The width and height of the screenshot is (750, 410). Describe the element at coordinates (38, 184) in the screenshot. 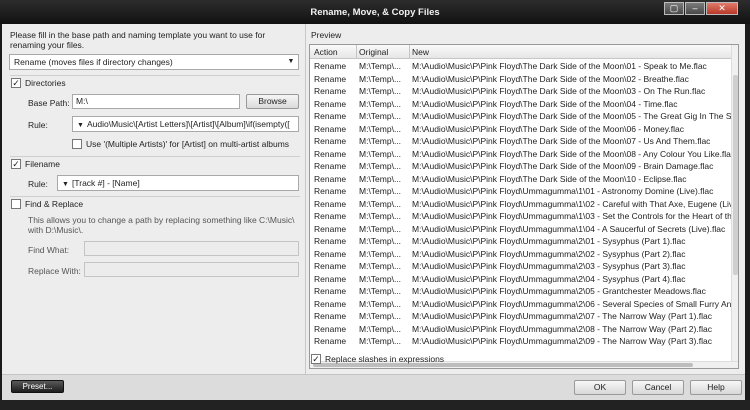

I see `filename-rule-label: Rule:` at that location.